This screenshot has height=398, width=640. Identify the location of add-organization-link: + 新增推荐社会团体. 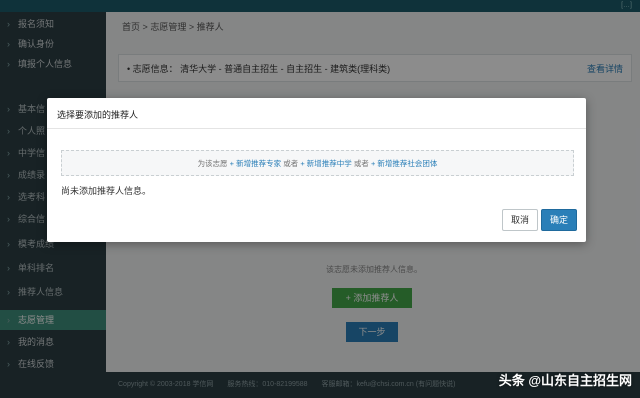
(404, 163).